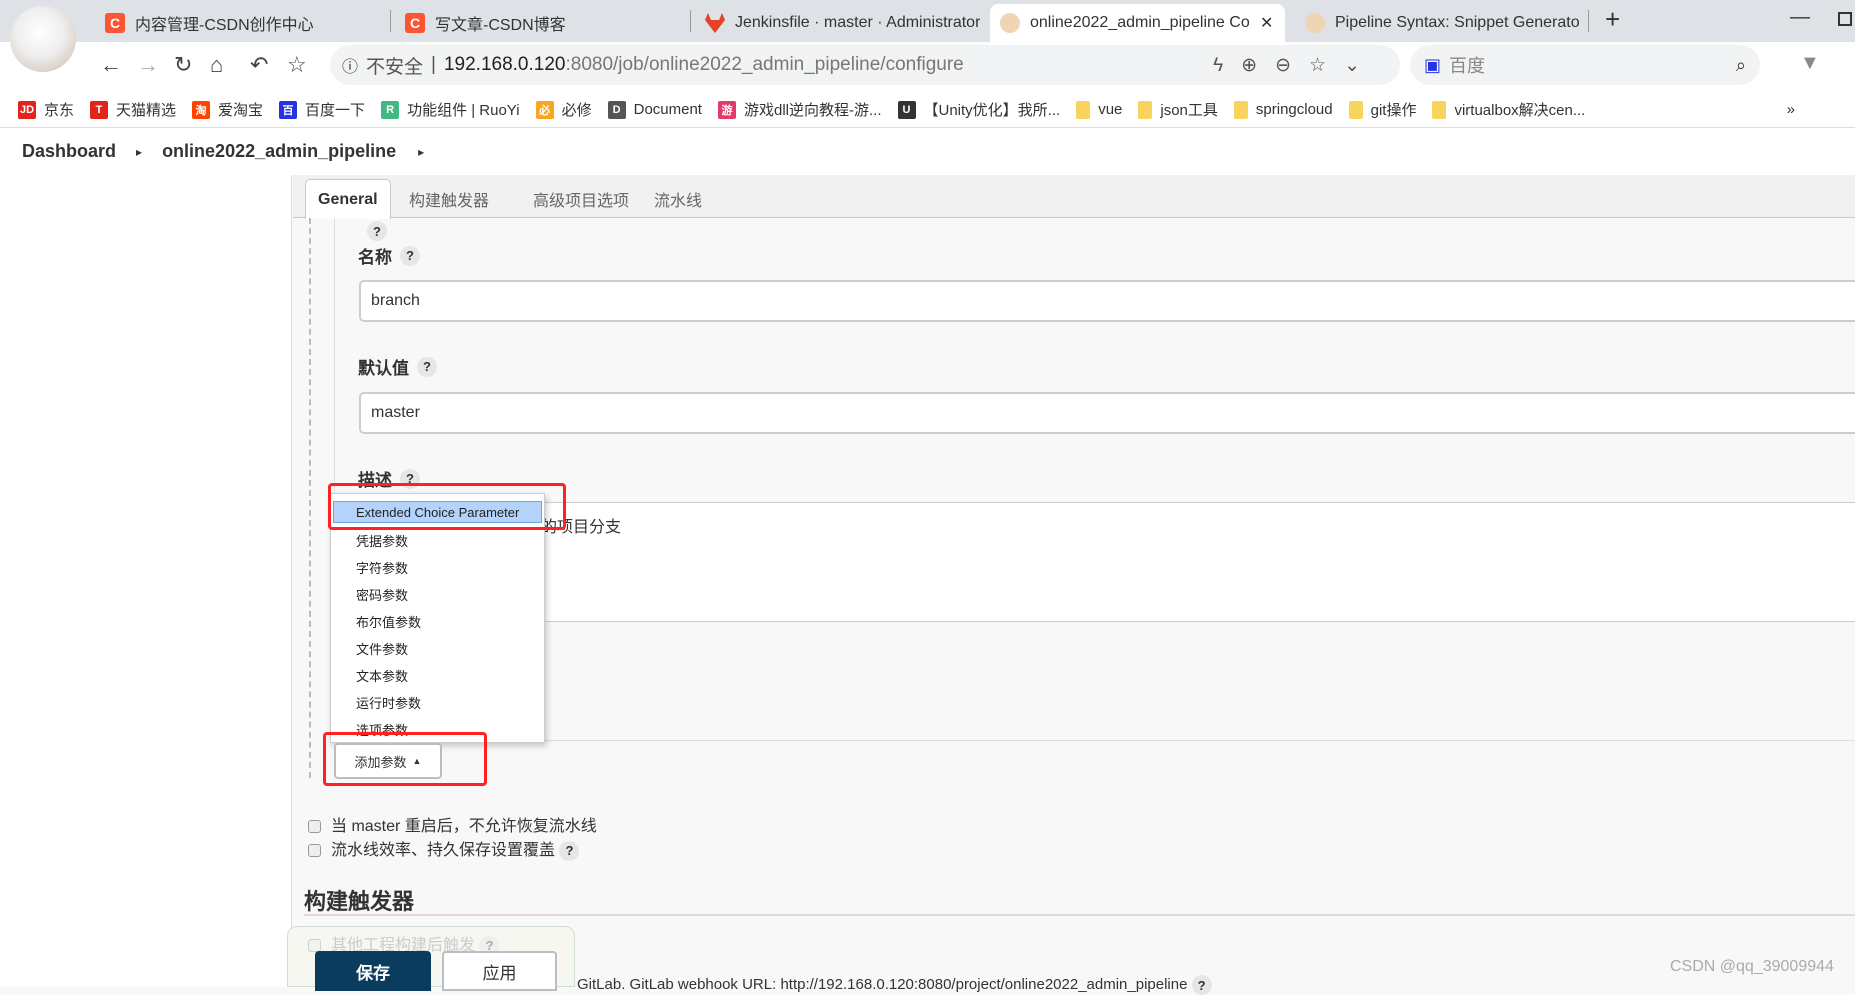 The height and width of the screenshot is (995, 1855). What do you see at coordinates (1612, 19) in the screenshot?
I see `new-tab-button: +` at bounding box center [1612, 19].